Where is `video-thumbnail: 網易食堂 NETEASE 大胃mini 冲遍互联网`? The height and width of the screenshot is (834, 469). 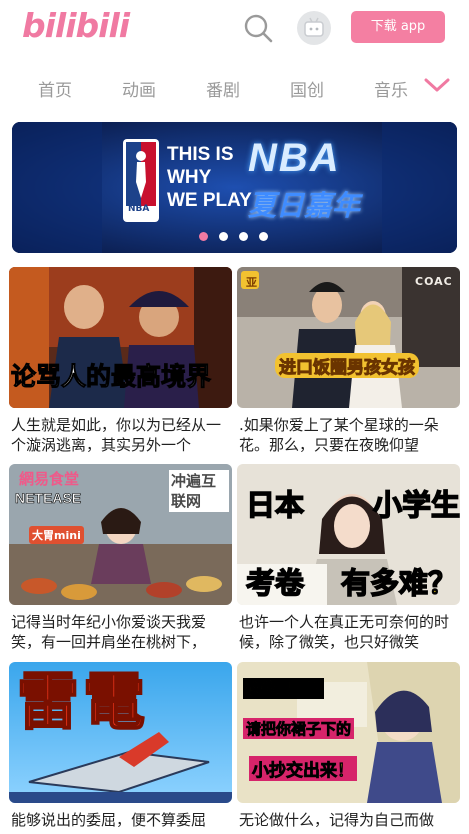
video-thumbnail: 網易食堂 NETEASE 大胃mini 冲遍互联网 is located at coordinates (120, 534).